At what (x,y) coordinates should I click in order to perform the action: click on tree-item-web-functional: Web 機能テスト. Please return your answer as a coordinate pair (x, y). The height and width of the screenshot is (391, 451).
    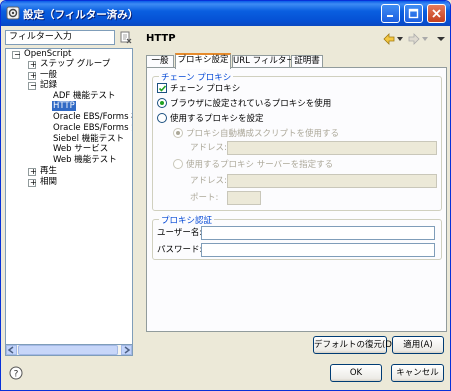
    Looking at the image, I should click on (85, 160).